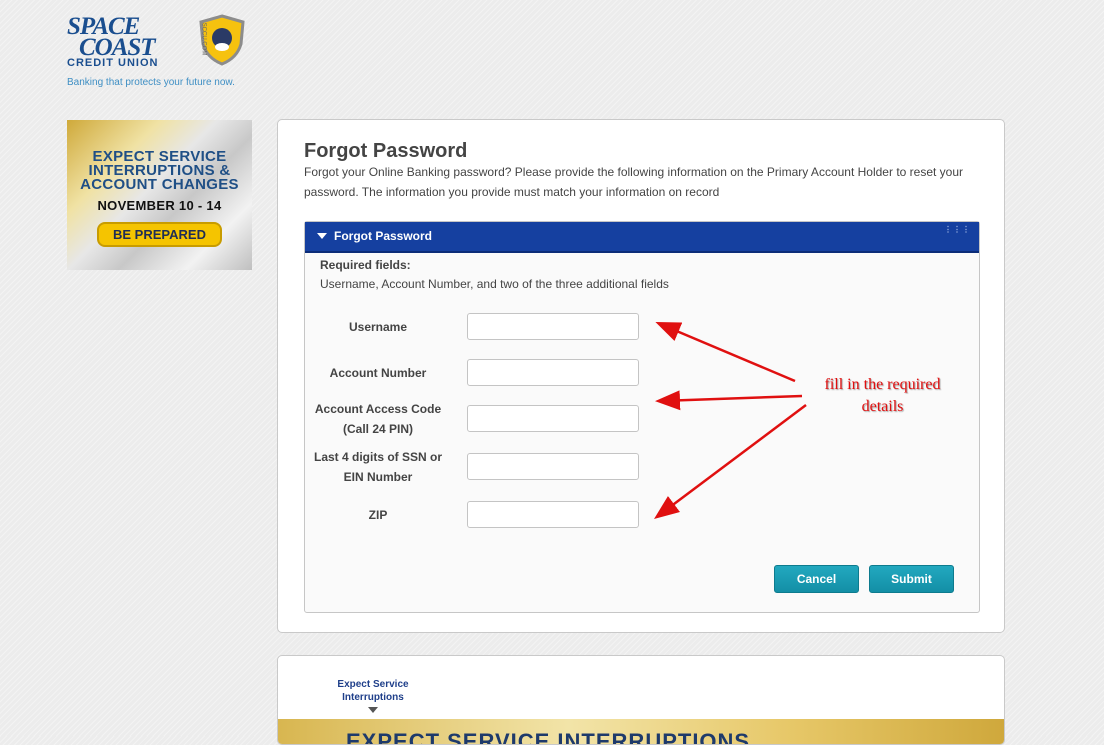 The image size is (1104, 745). I want to click on account-number-label-text: Account Number, so click(378, 373).